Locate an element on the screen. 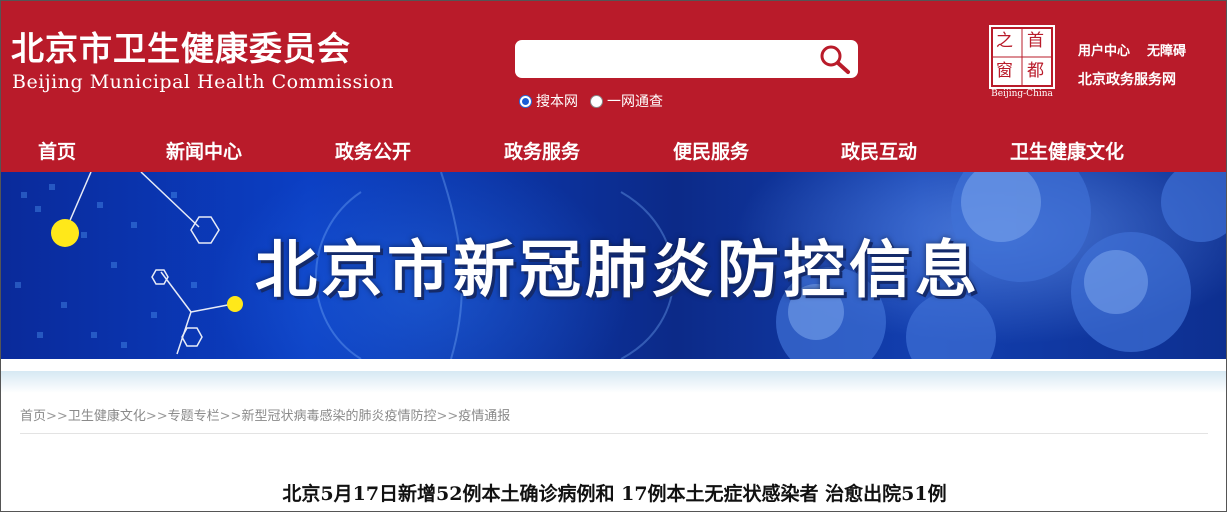 Image resolution: width=1227 pixels, height=512 pixels. banner-title: 北京市新冠肺炎防控信息 is located at coordinates (618, 269).